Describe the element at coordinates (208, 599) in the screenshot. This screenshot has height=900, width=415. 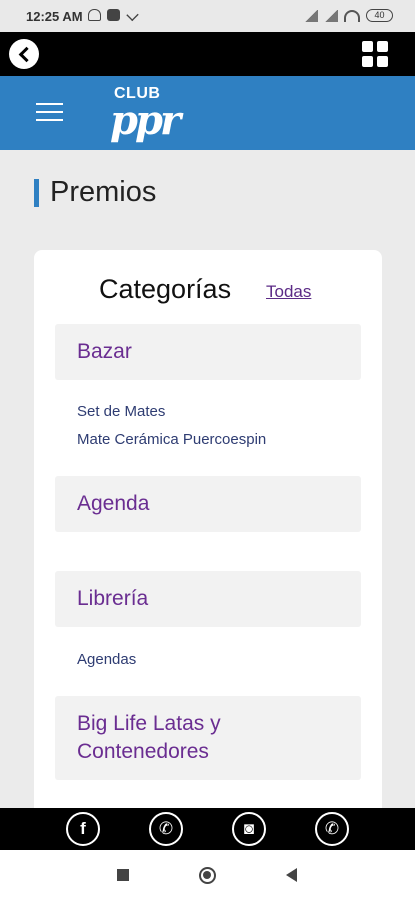
I see `category-libreria: Librería` at that location.